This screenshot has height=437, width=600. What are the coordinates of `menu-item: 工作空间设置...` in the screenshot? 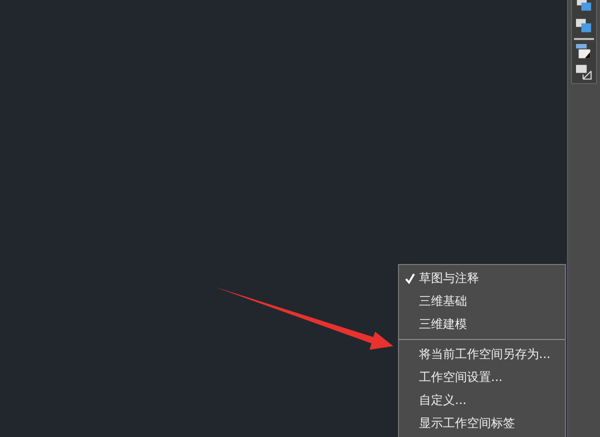 It's located at (482, 377).